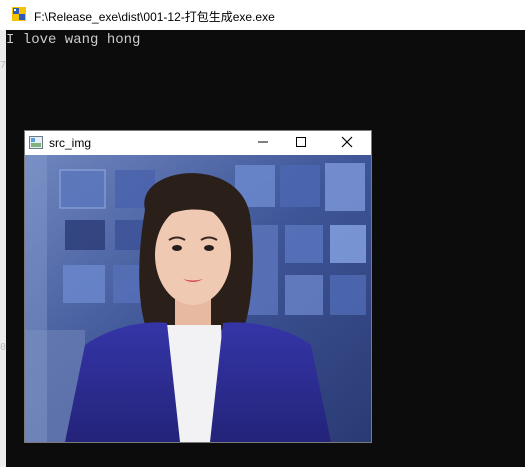 Image resolution: width=525 pixels, height=467 pixels. I want to click on python-app-icon, so click(19, 14).